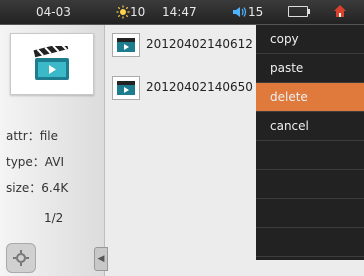  What do you see at coordinates (35, 162) in the screenshot?
I see `file-type: type：AVI` at bounding box center [35, 162].